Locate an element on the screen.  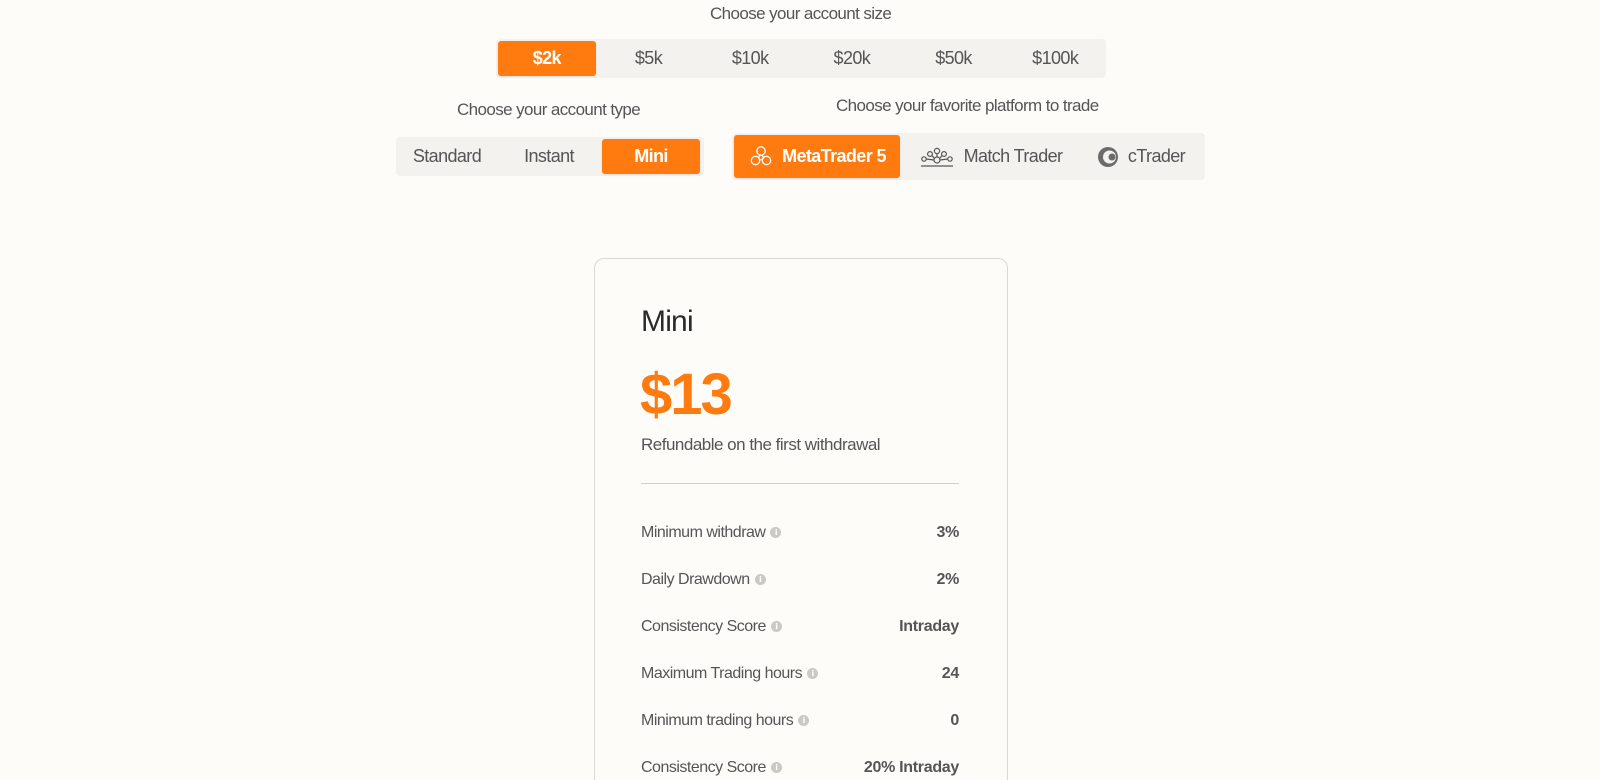
metatrader-icon is located at coordinates (761, 157).